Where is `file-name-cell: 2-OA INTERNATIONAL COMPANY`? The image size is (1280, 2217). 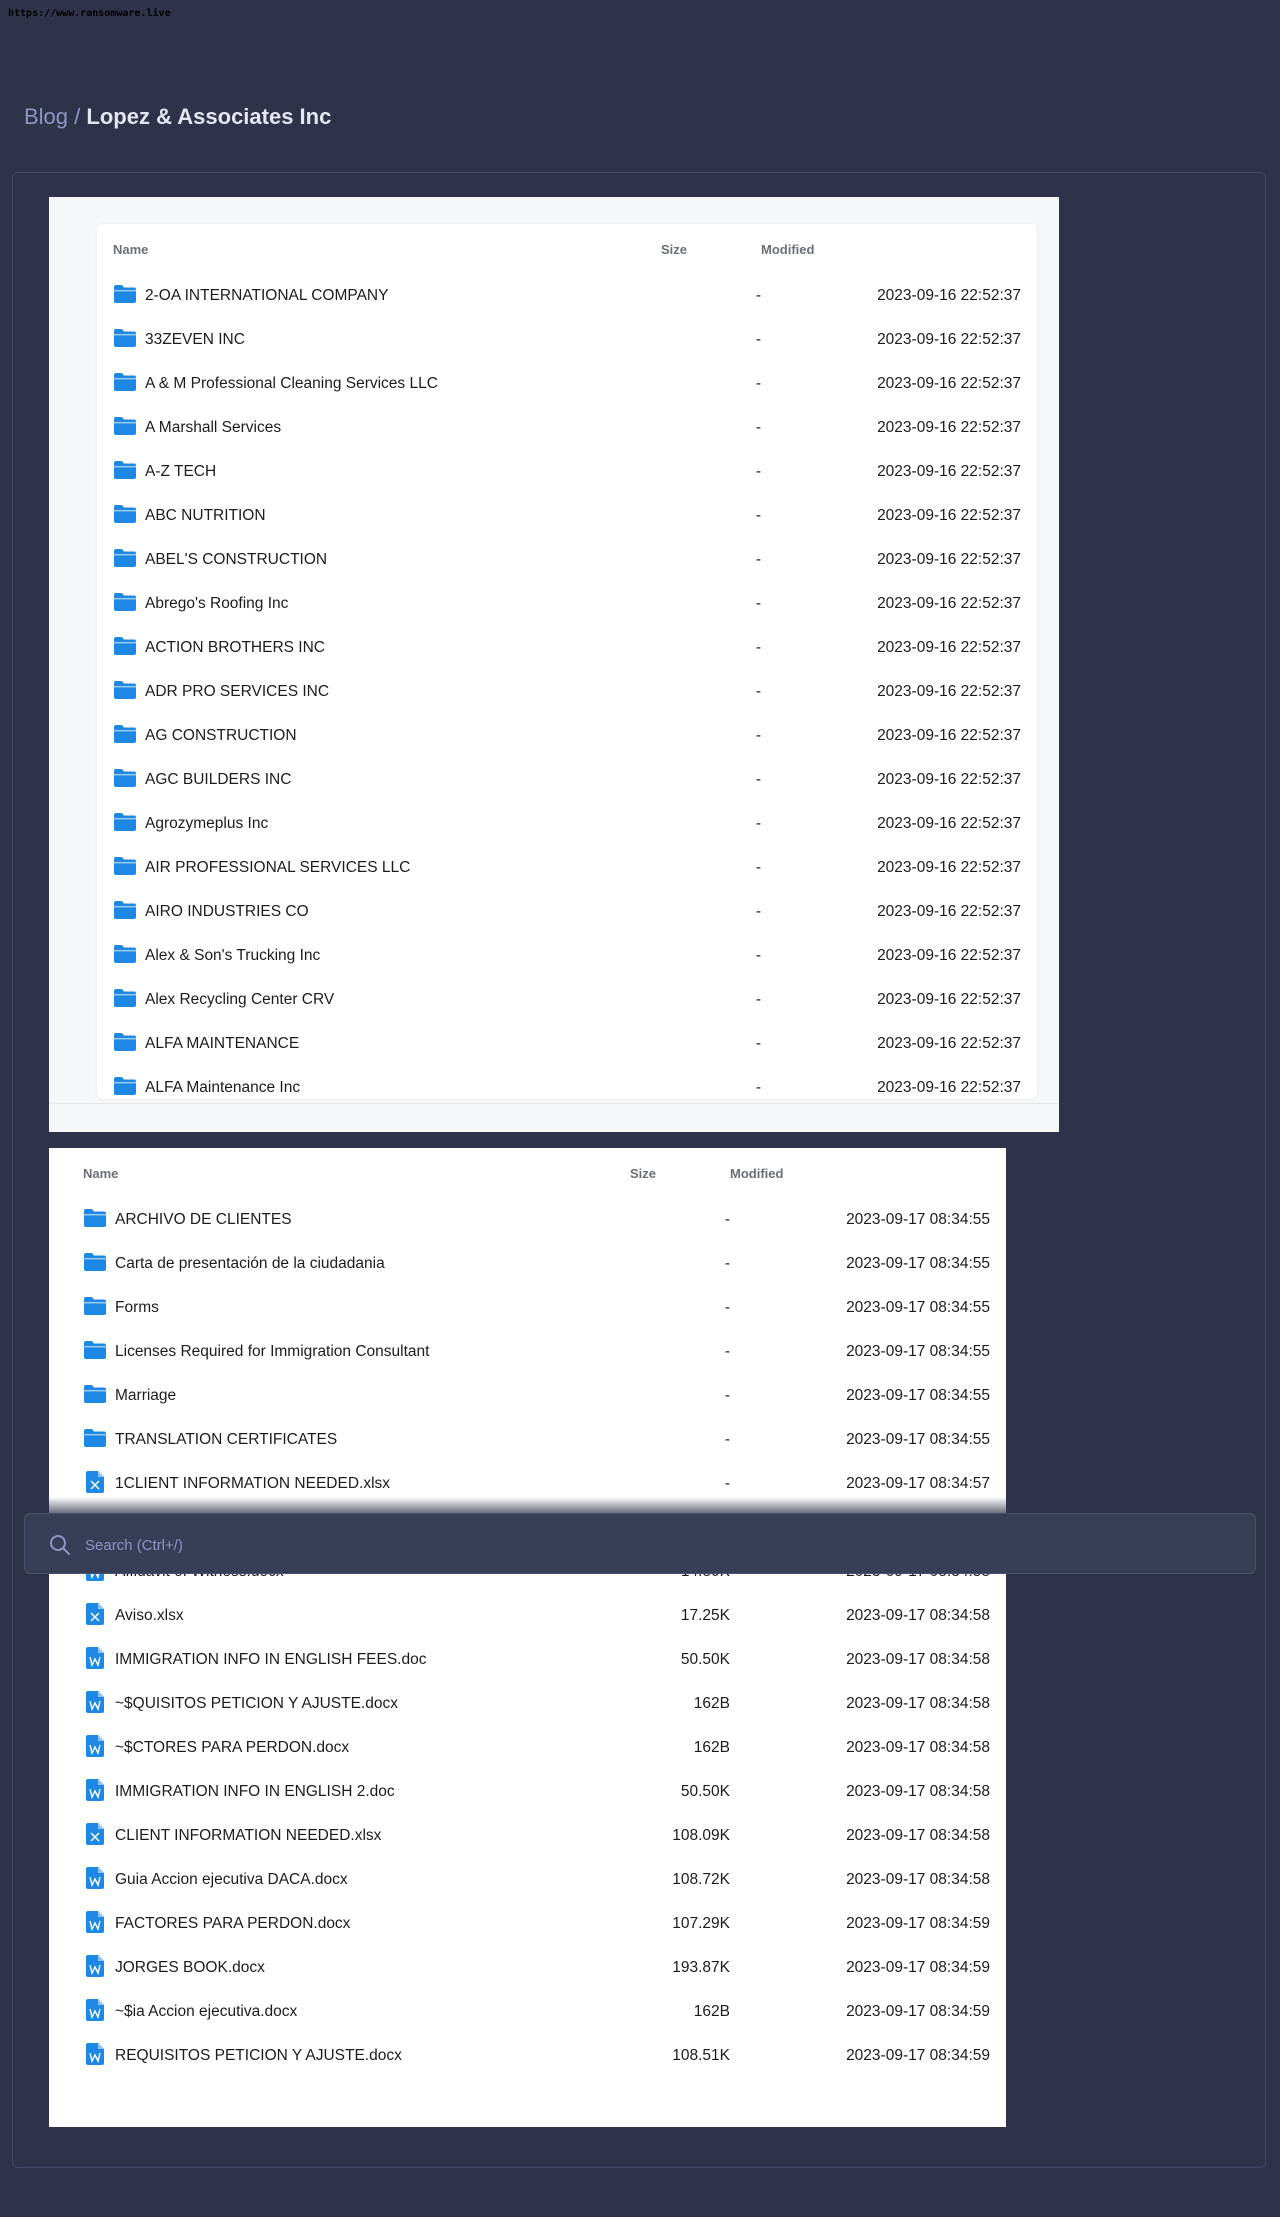
file-name-cell: 2-OA INTERNATIONAL COMPANY is located at coordinates (379, 296).